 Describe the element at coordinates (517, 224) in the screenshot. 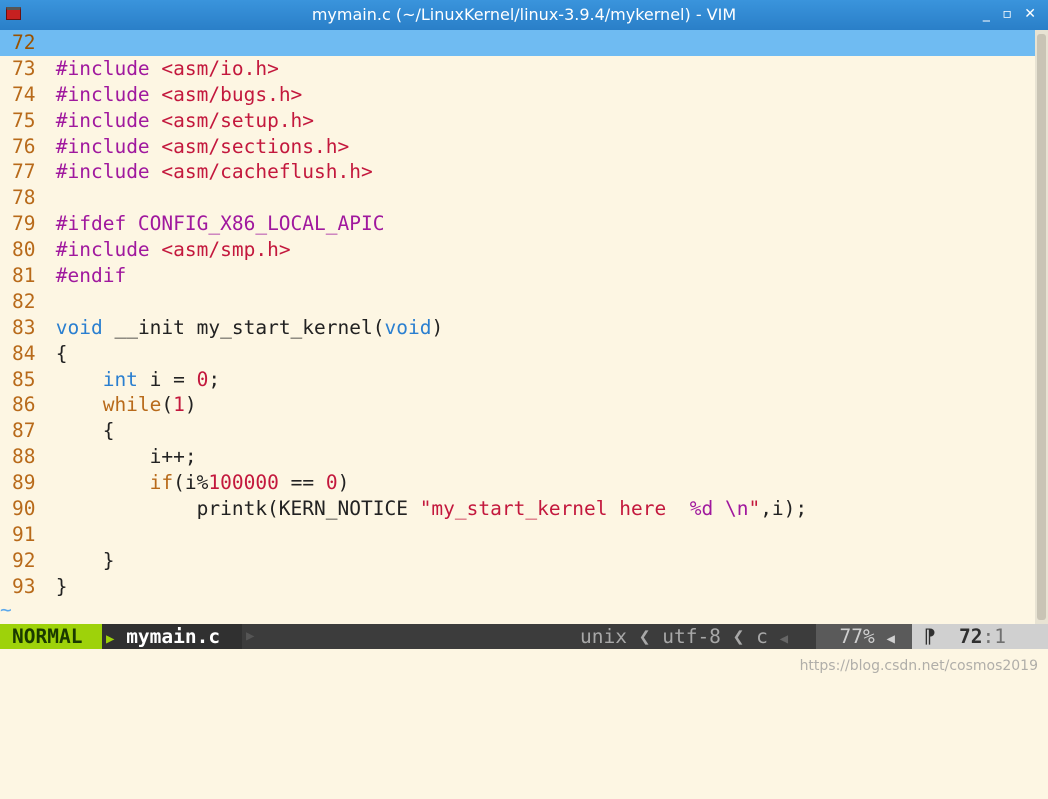

I see `code-line: 79 #ifdef CONFIG_X86_LOCAL_APIC` at that location.